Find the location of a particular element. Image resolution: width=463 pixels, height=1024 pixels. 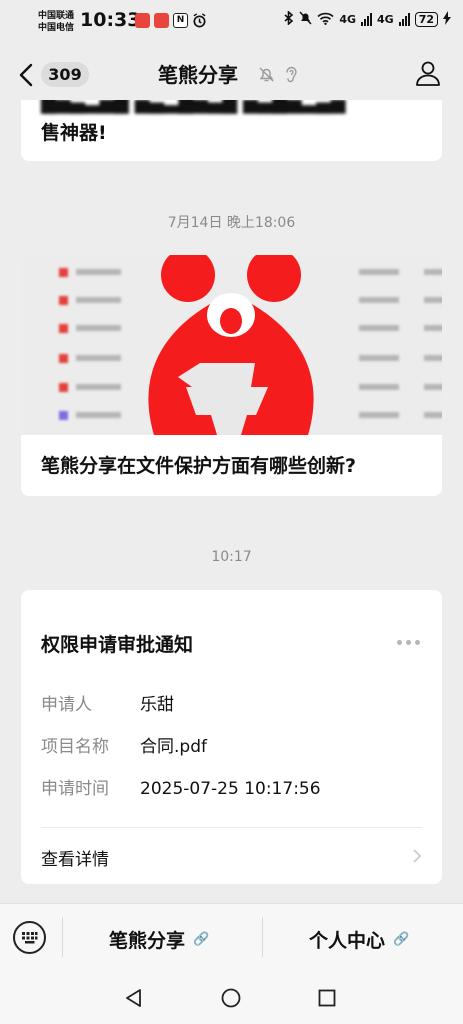

nav-home-icon is located at coordinates (231, 1000).